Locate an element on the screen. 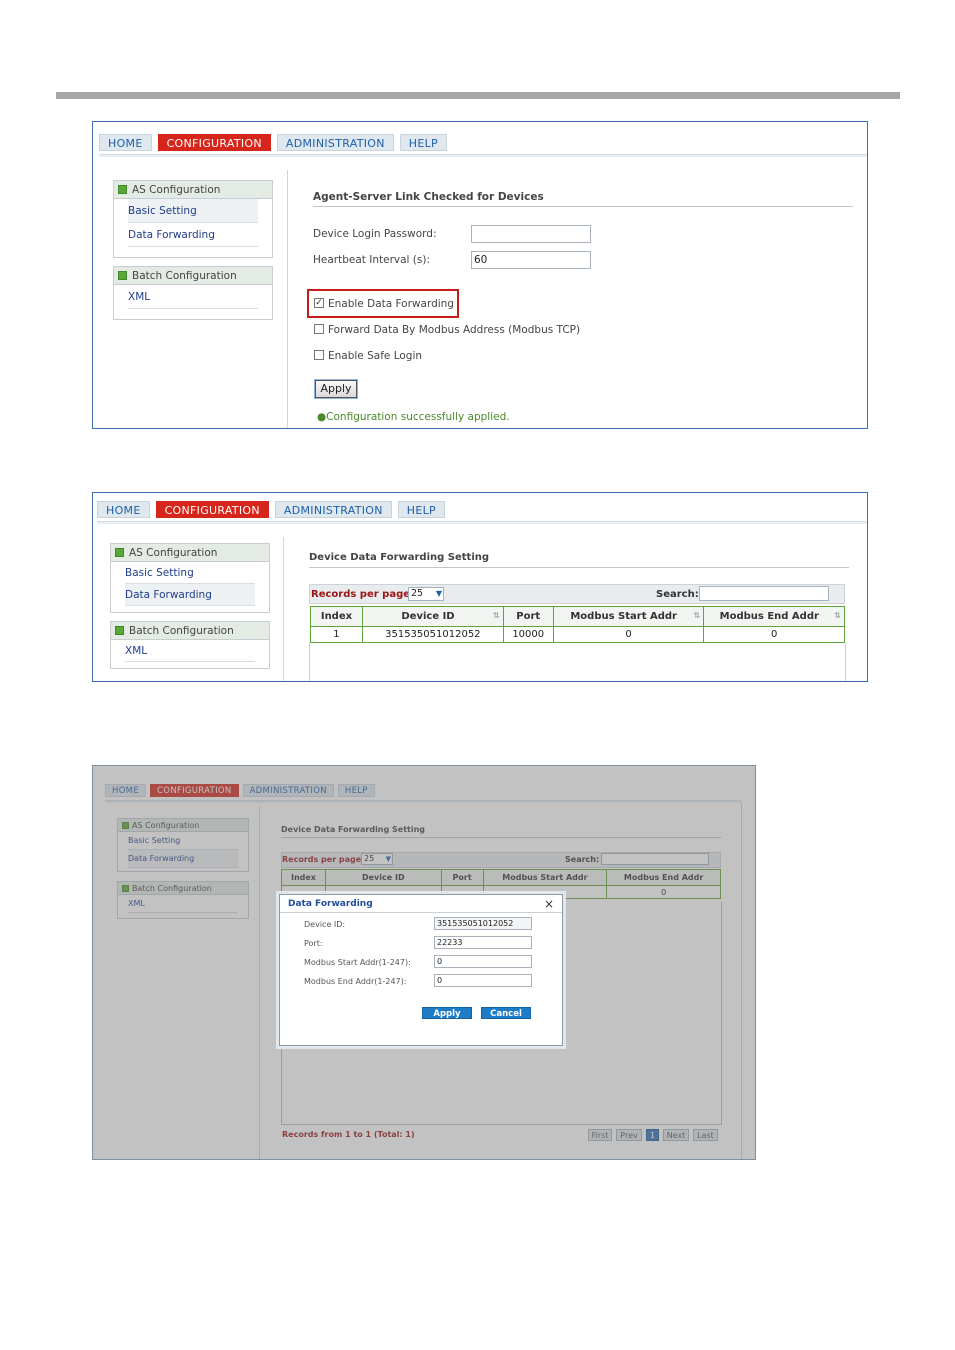  column-header: Modbus End Addr ⇅ is located at coordinates (774, 616).